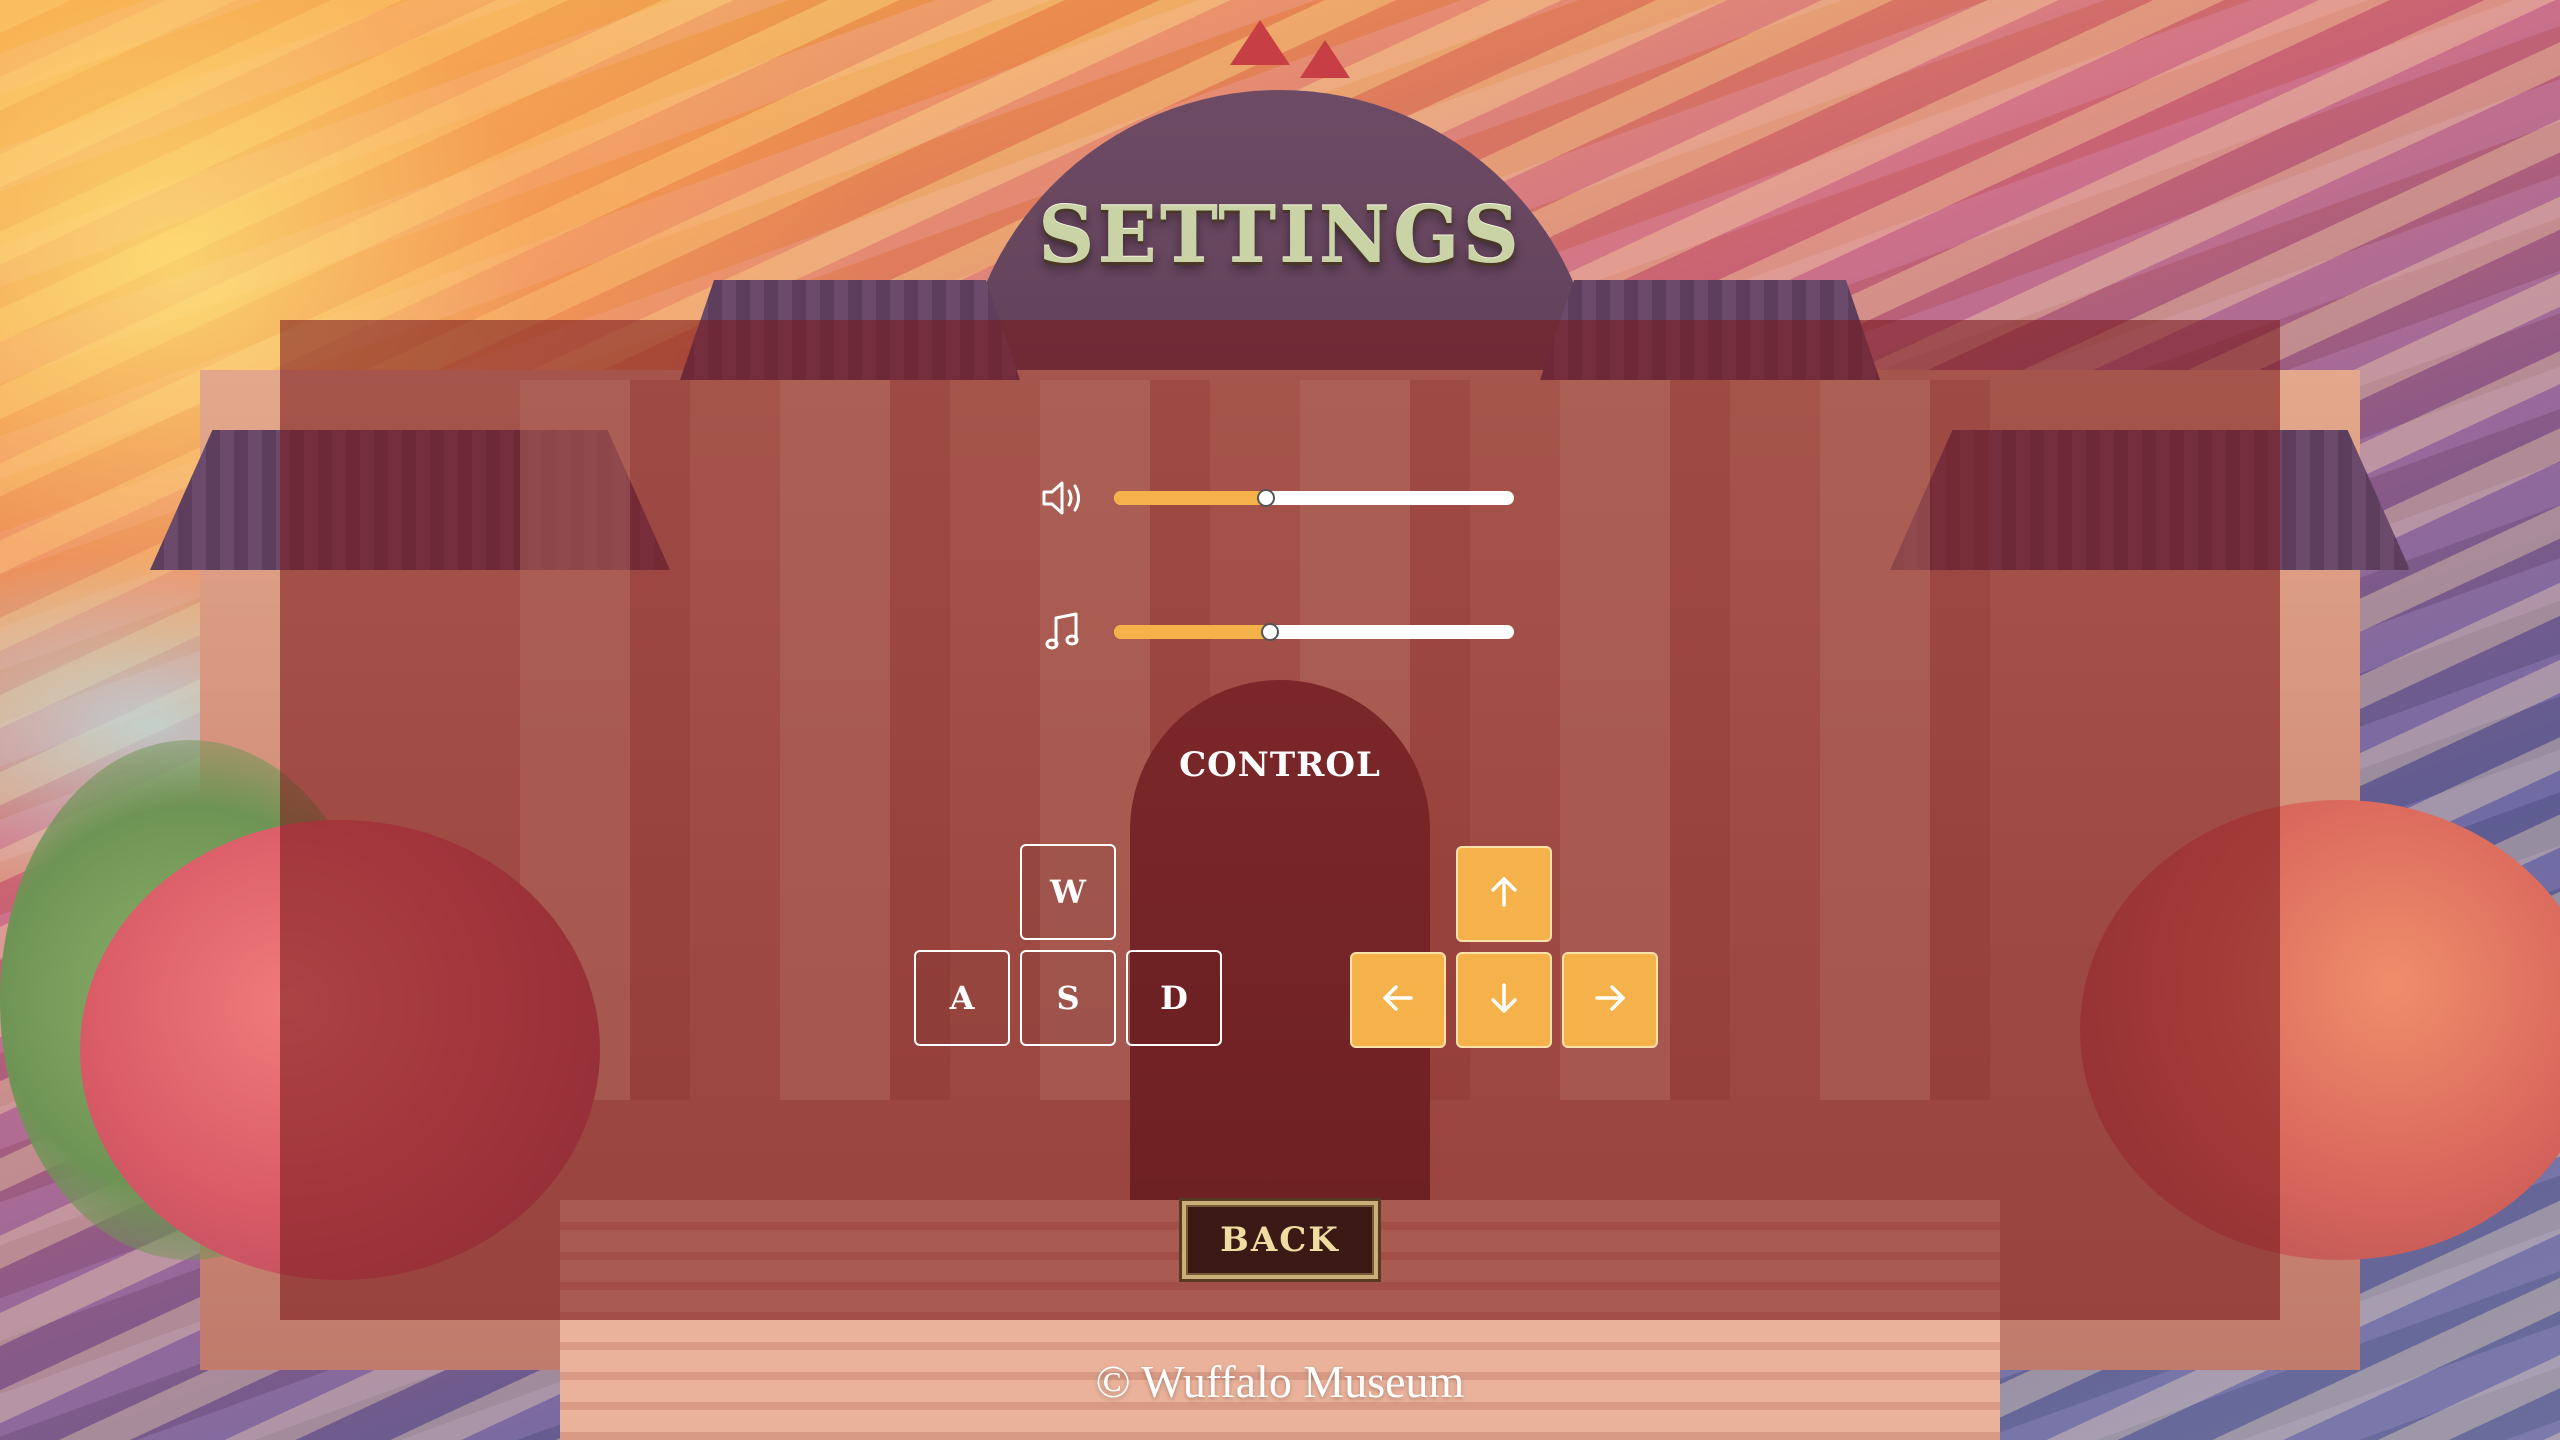 This screenshot has width=2560, height=1440. Describe the element at coordinates (1280, 1240) in the screenshot. I see `back-button: BACK` at that location.